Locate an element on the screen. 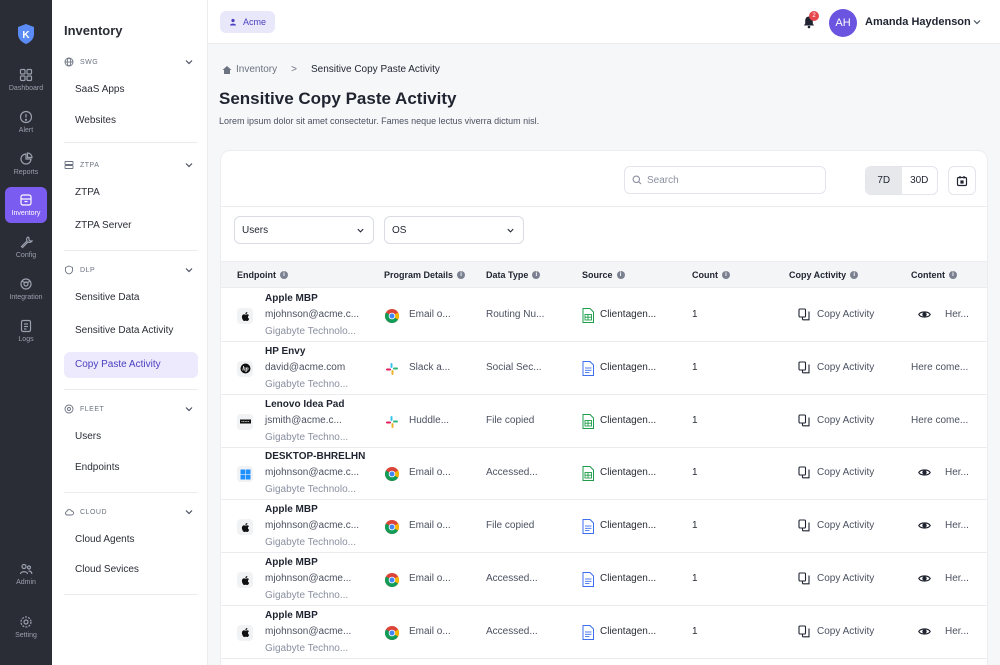 The height and width of the screenshot is (665, 1000). sidebar-item-endpoints: Endpoints is located at coordinates (131, 468).